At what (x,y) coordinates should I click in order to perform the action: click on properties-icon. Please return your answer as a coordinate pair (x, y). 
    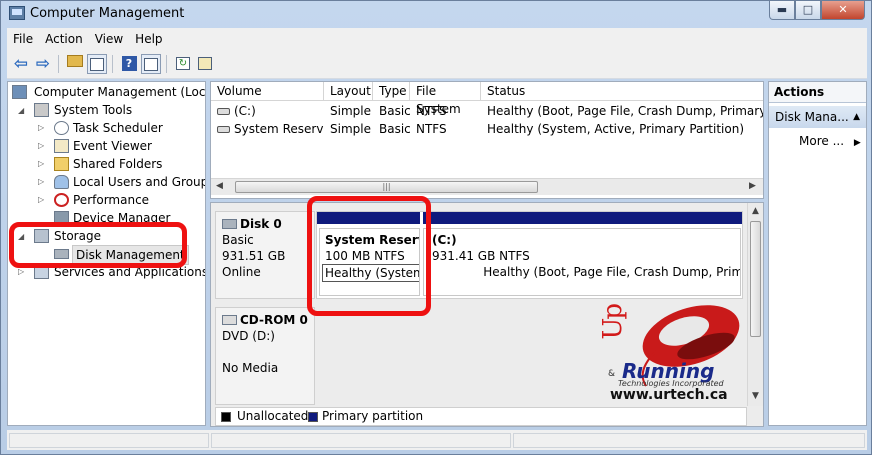
    Looking at the image, I should click on (205, 64).